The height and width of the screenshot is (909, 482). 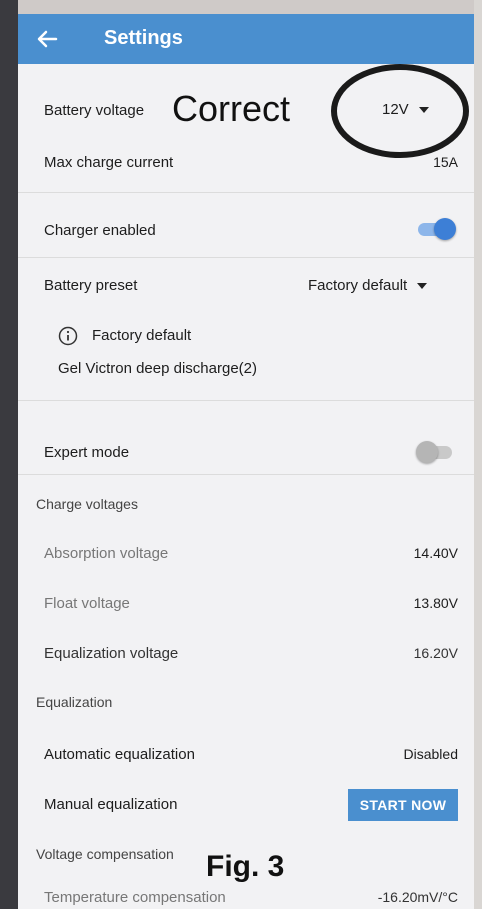 What do you see at coordinates (246, 799) in the screenshot?
I see `manual-equalization-row: Manual equalization START NOW` at bounding box center [246, 799].